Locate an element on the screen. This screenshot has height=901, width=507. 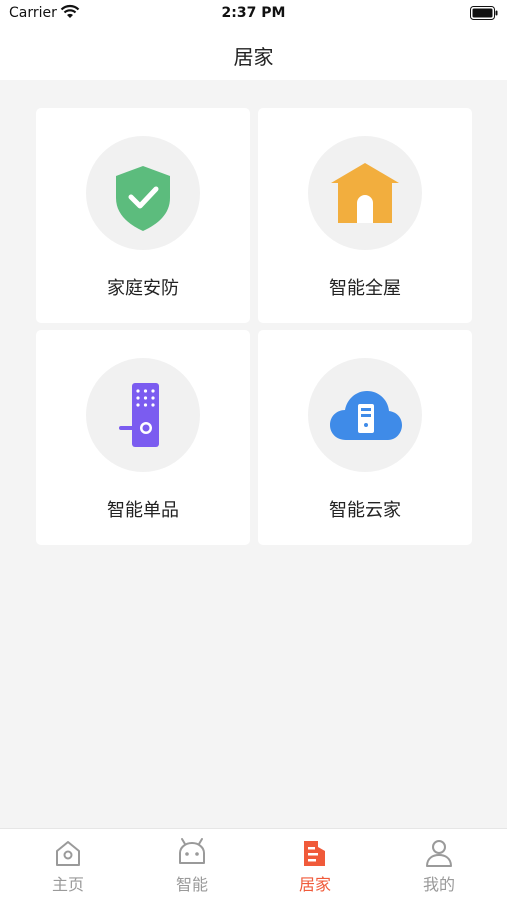
tab-label: 居家 is located at coordinates (314, 884).